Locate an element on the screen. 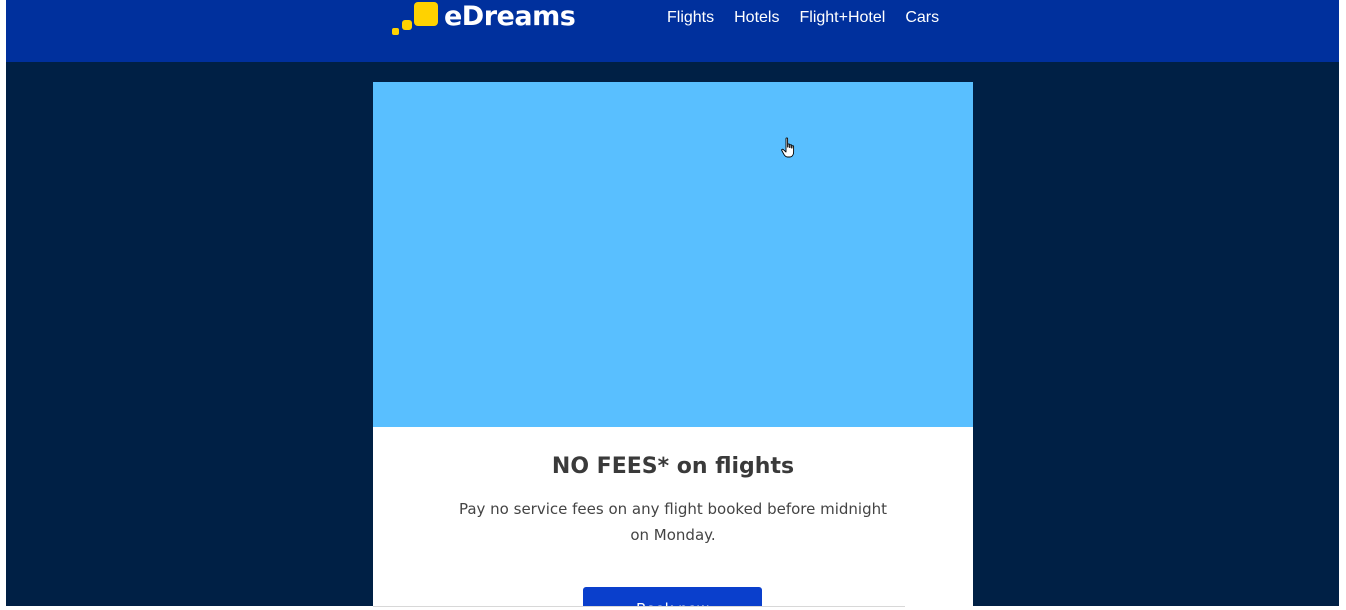  nav-item-flight-hotel: Flight+Hotel is located at coordinates (842, 18).